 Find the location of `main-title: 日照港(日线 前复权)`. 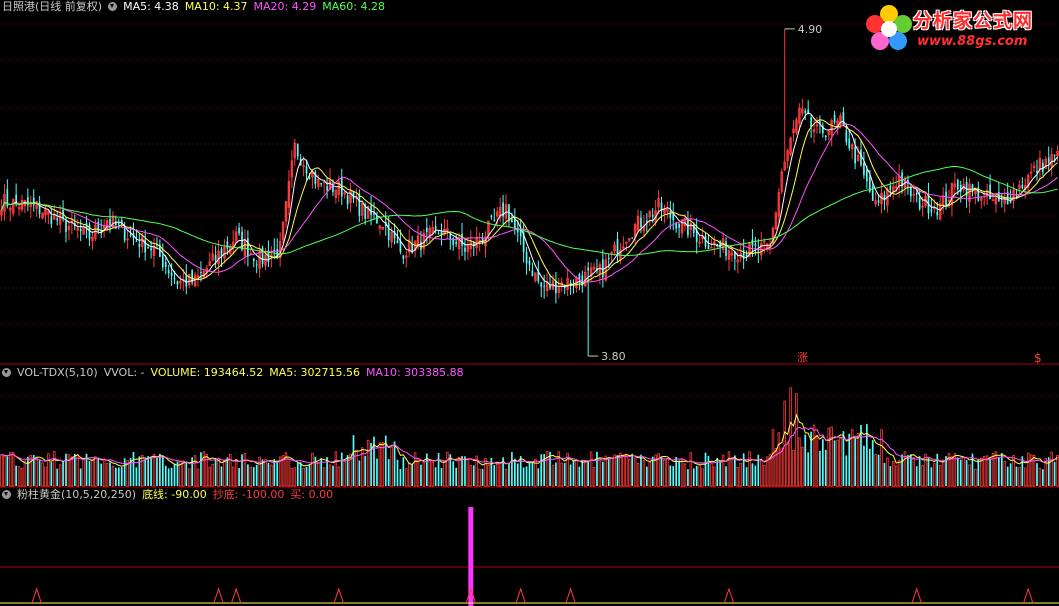

main-title: 日照港(日线 前复权) is located at coordinates (52, 6).